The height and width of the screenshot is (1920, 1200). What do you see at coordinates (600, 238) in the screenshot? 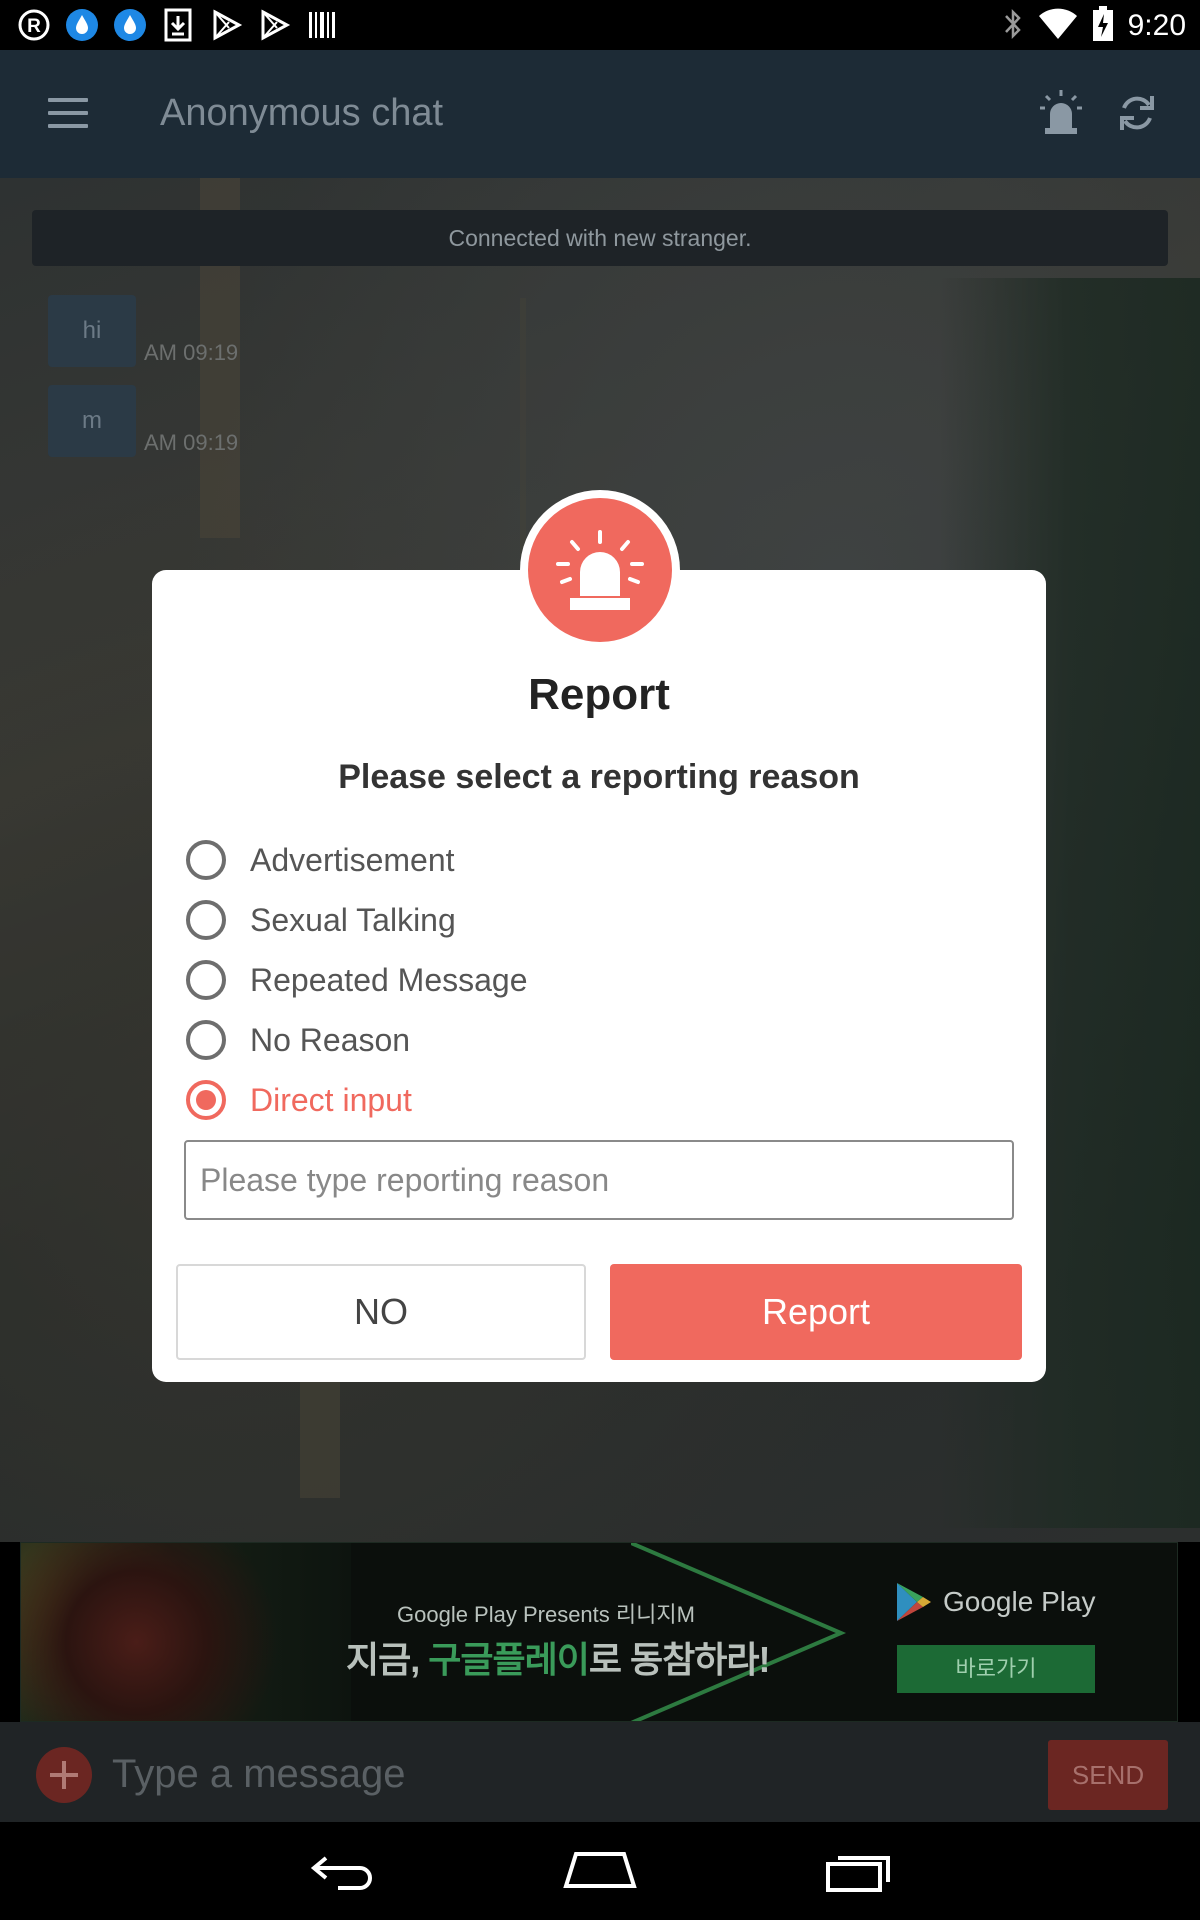
I see `system-message: Connected with new stranger.` at bounding box center [600, 238].